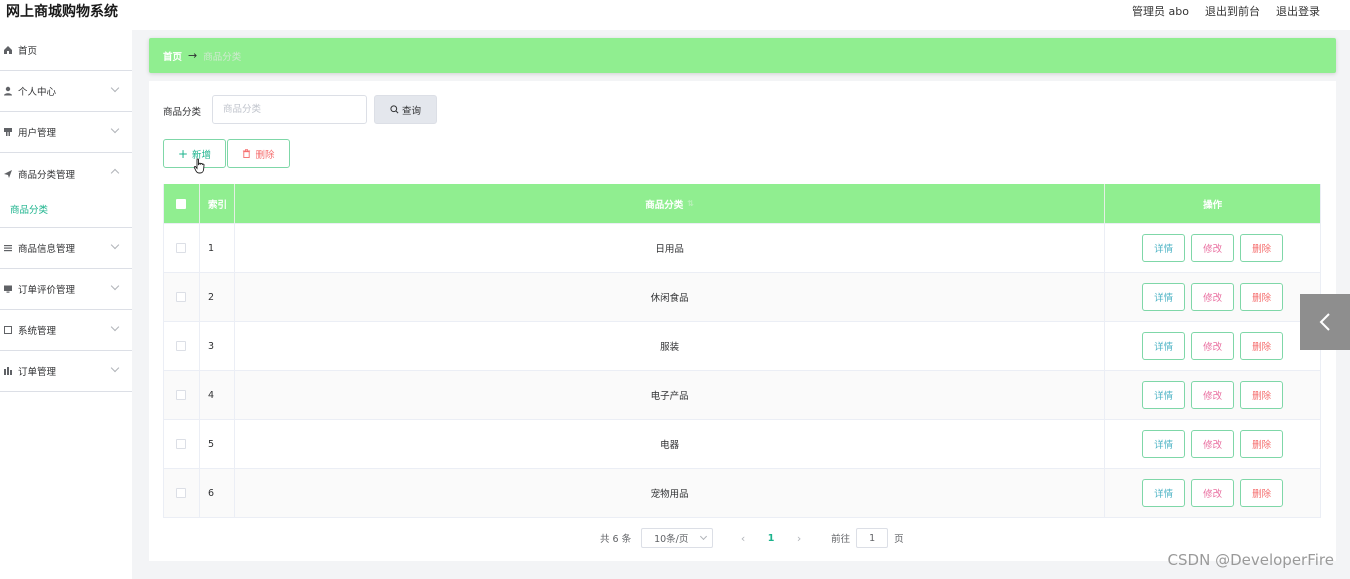  Describe the element at coordinates (8, 174) in the screenshot. I see `send-icon` at that location.